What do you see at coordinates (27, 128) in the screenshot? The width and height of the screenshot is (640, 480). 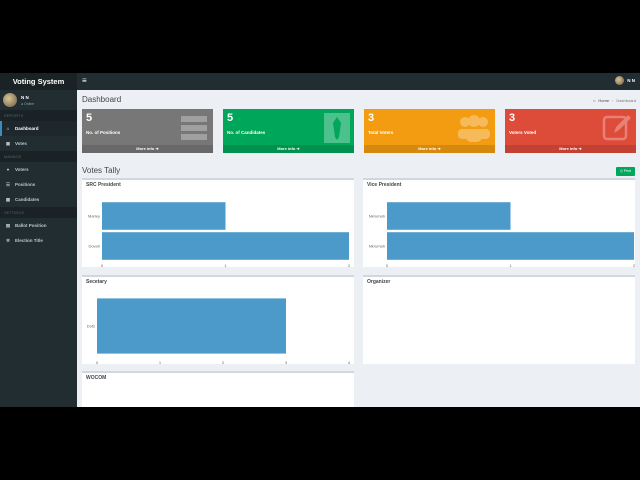 I see `sidebar-item-label: Dashboard` at bounding box center [27, 128].